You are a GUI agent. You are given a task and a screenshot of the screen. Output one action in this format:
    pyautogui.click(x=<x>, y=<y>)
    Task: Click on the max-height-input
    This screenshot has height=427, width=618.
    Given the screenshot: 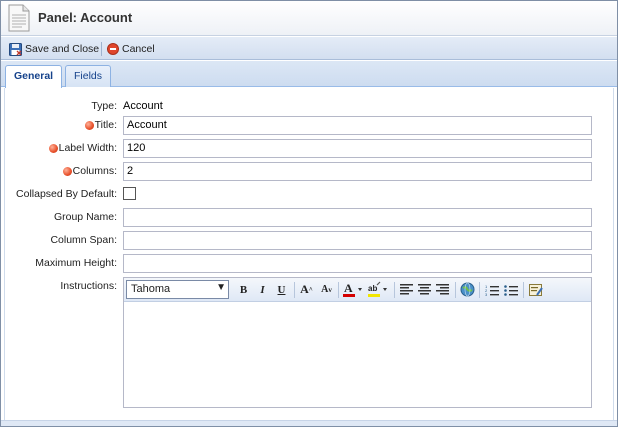 What is the action you would take?
    pyautogui.click(x=357, y=263)
    